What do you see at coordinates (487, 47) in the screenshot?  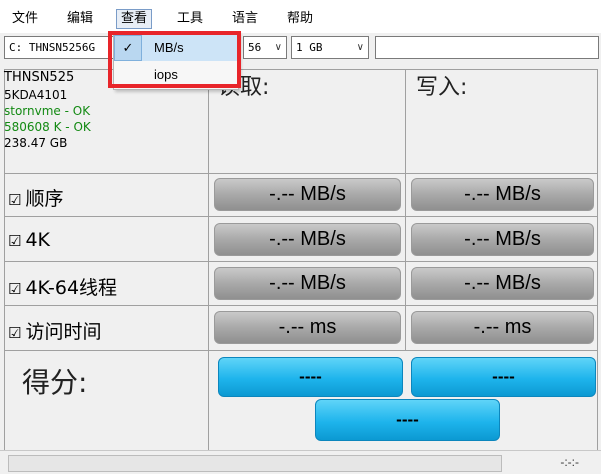 I see `path-input` at bounding box center [487, 47].